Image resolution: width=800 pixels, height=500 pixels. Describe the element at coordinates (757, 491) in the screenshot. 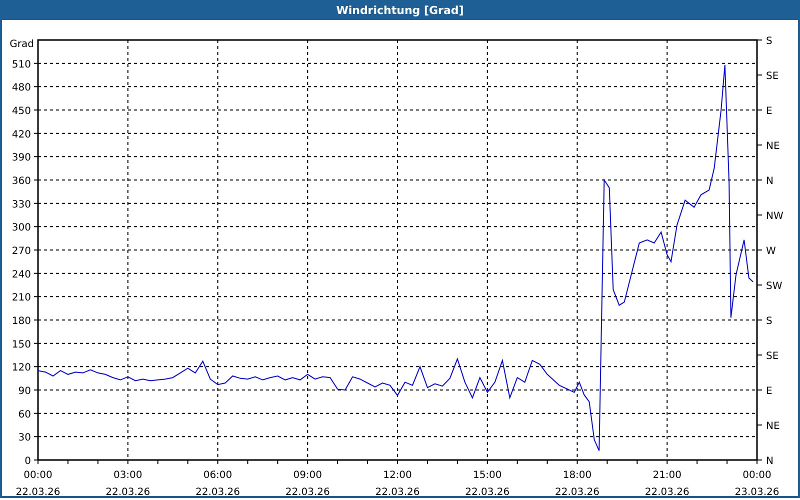

I see `date-label: 23.03.26` at that location.